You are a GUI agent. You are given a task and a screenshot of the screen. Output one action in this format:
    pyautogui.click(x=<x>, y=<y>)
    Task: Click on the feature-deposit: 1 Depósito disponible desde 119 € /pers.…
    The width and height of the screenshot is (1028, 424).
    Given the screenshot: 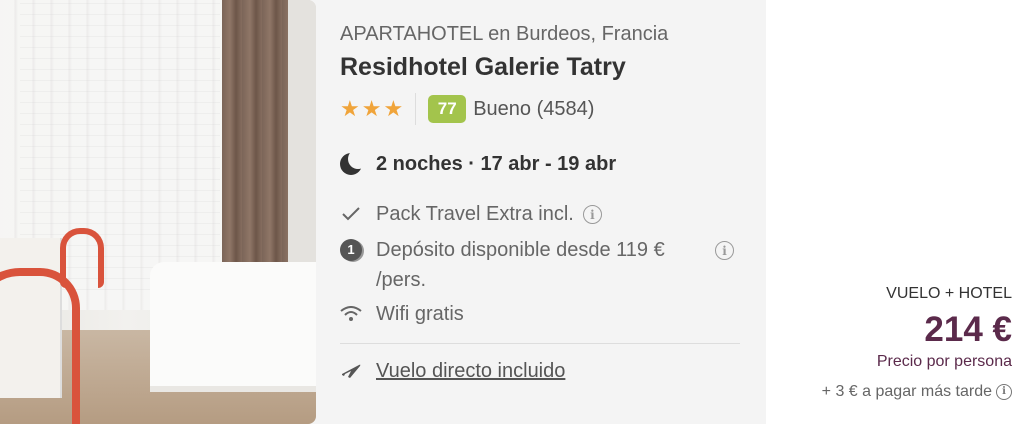 What is the action you would take?
    pyautogui.click(x=545, y=265)
    